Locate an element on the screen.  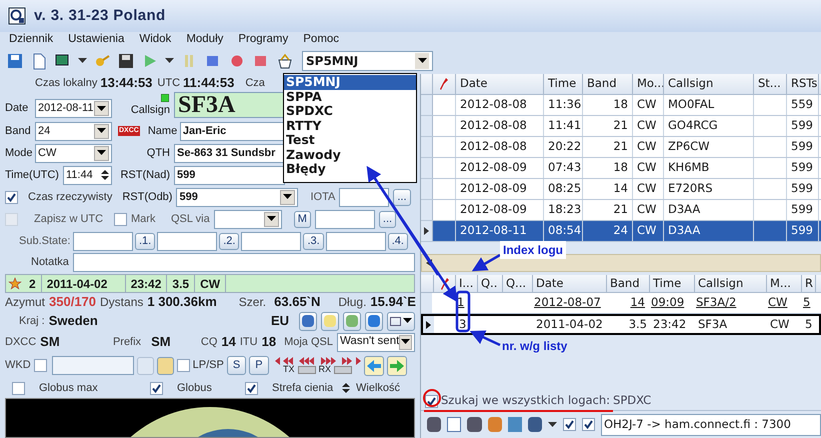
table-cell: 14 is located at coordinates (608, 189).